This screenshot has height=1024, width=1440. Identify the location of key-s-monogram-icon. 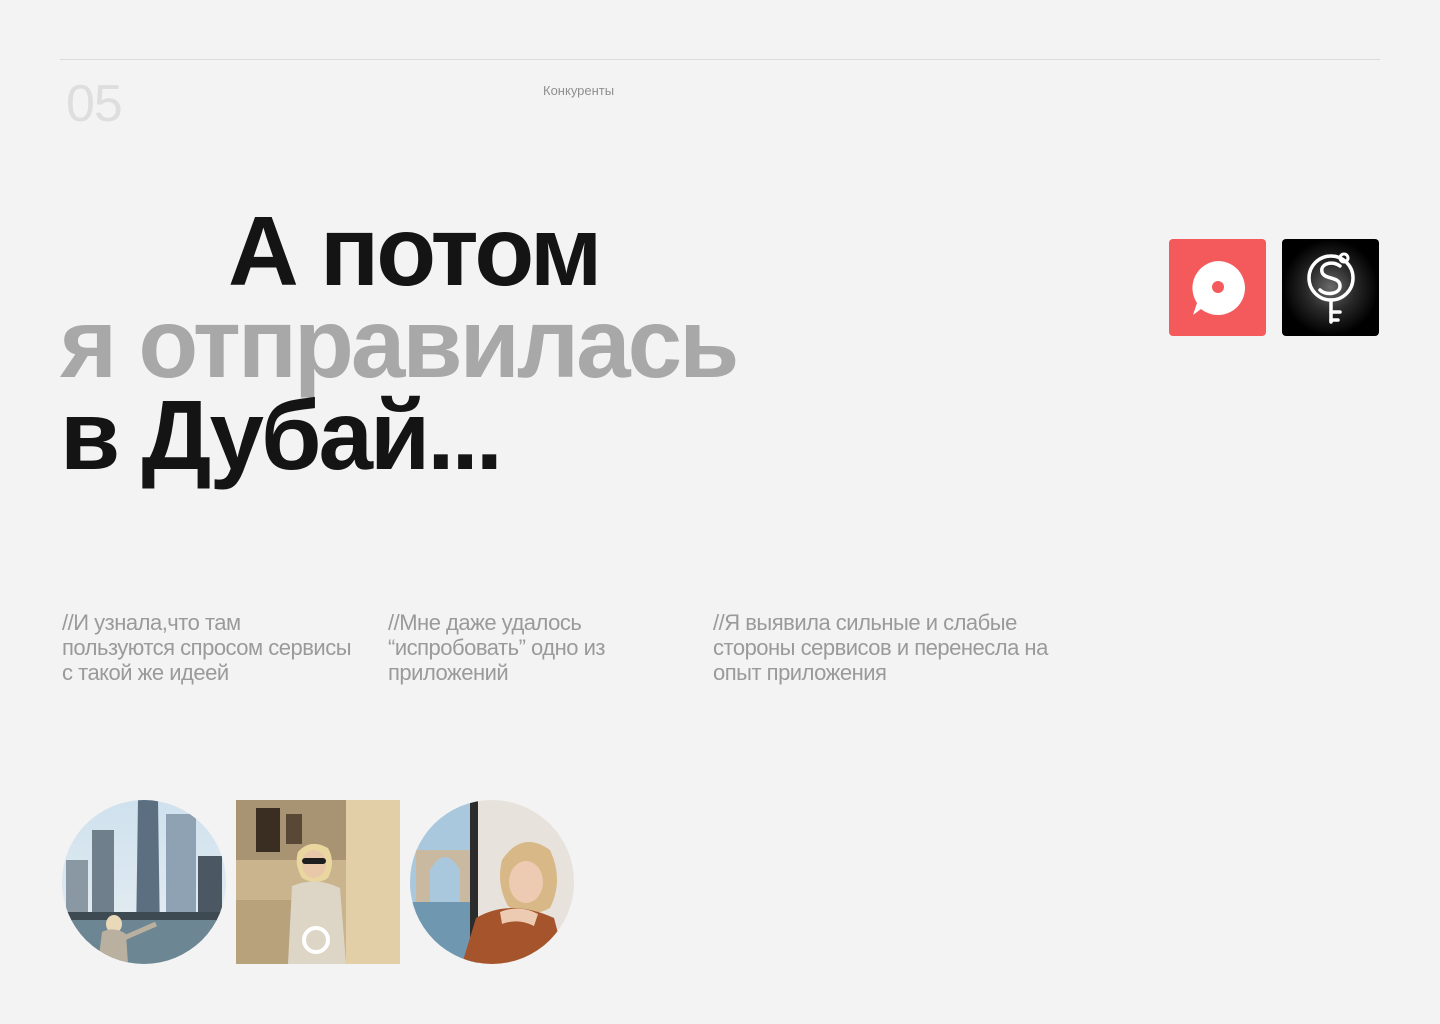
(1330, 287).